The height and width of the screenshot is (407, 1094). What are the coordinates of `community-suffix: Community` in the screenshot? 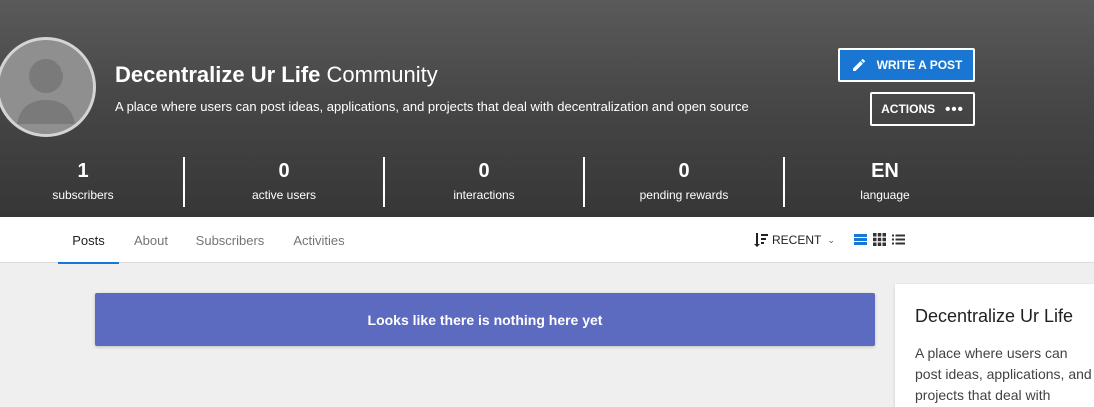 It's located at (382, 74).